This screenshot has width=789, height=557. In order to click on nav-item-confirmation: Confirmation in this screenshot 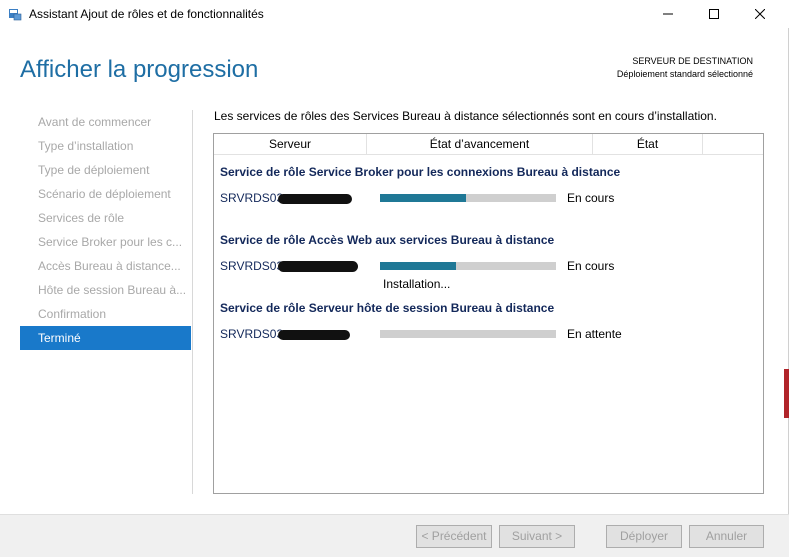, I will do `click(105, 314)`.